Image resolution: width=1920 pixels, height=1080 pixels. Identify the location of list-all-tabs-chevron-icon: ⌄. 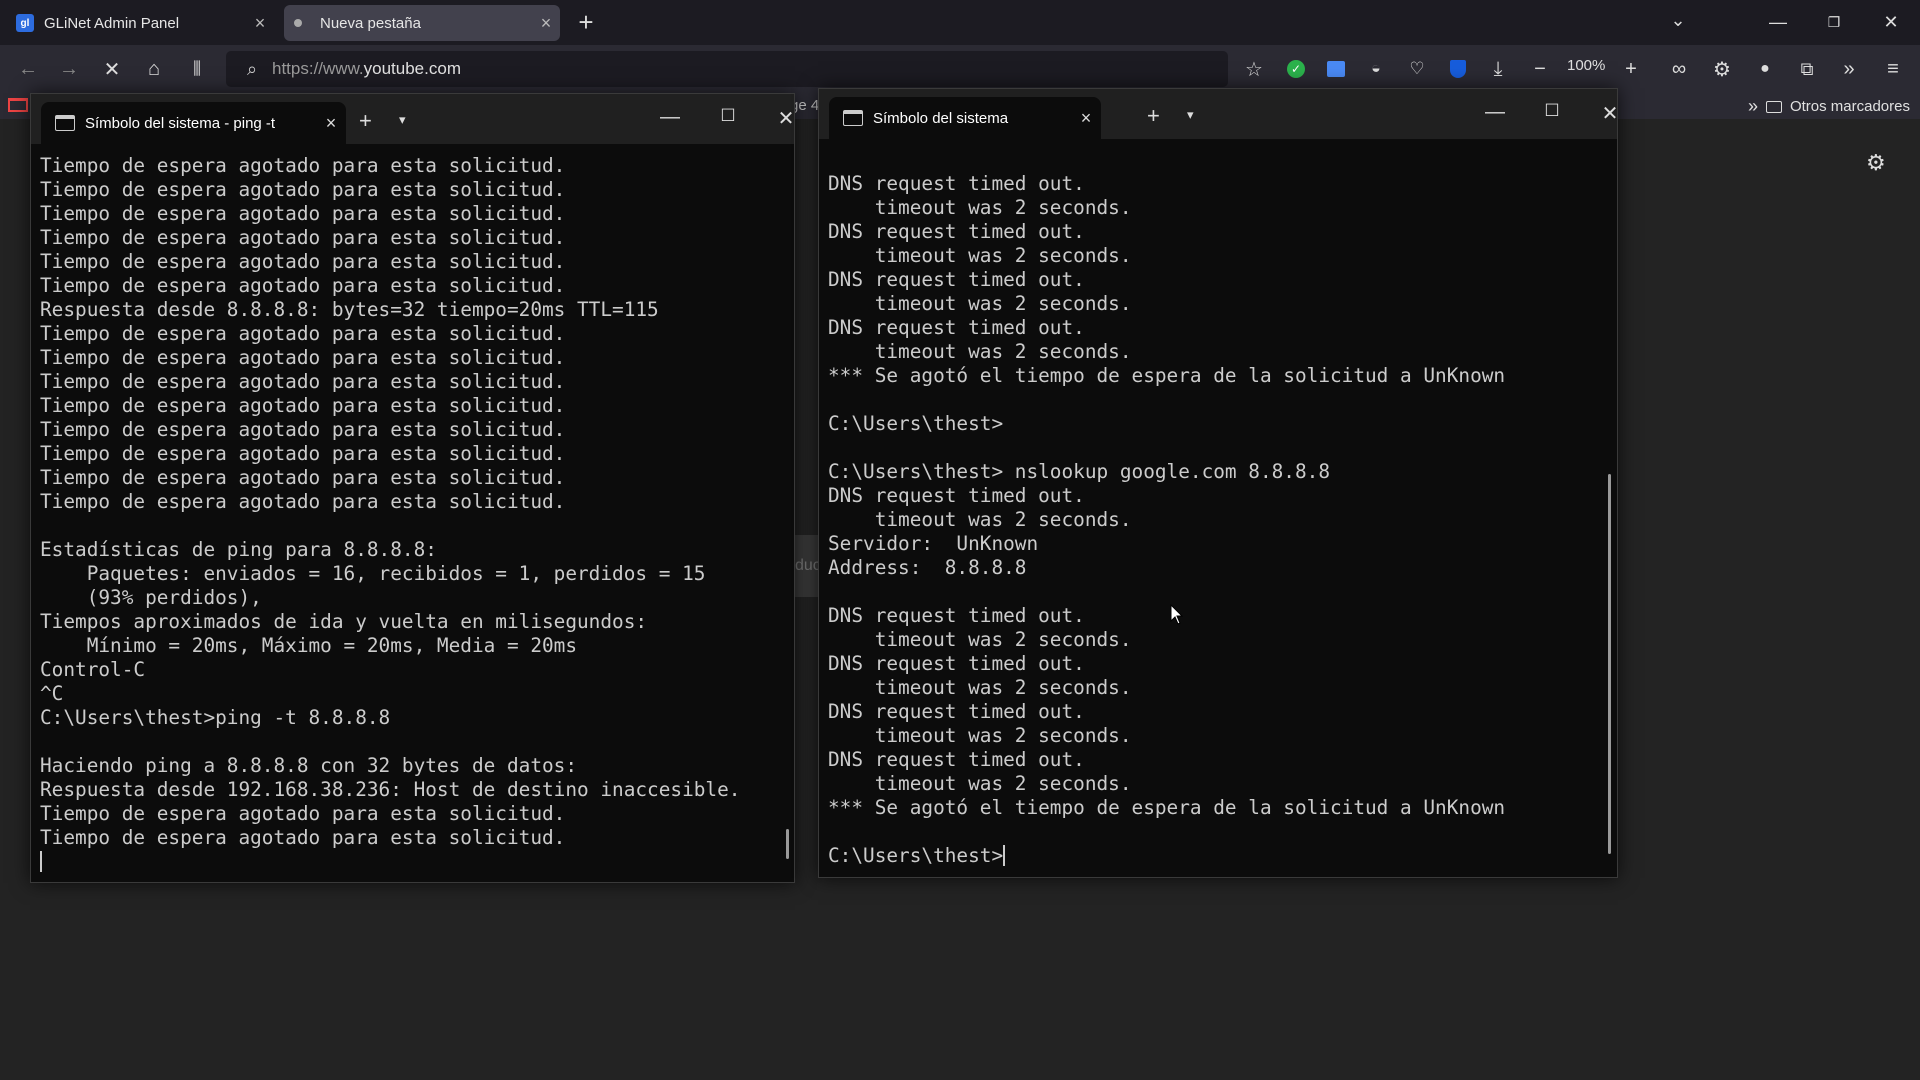
(1678, 20).